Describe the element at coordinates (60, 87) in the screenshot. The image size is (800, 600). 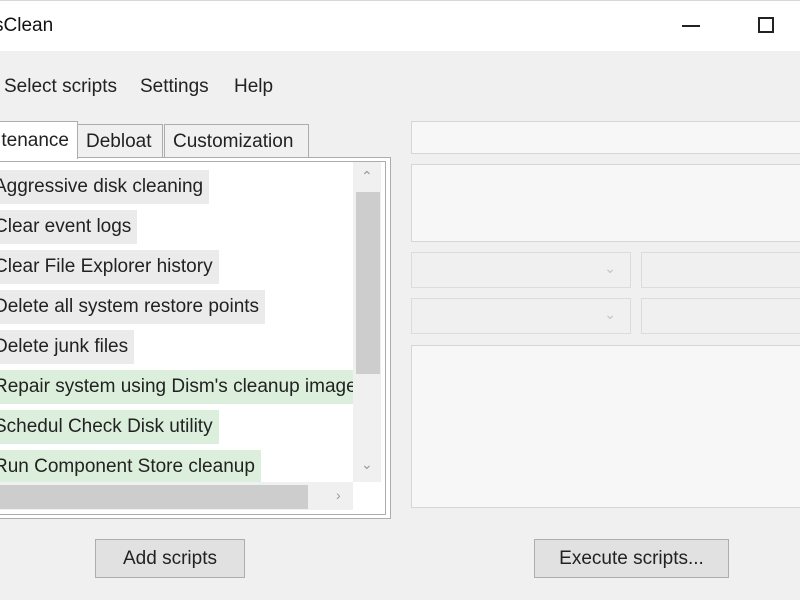
I see `menu-select-scripts: Select scripts` at that location.